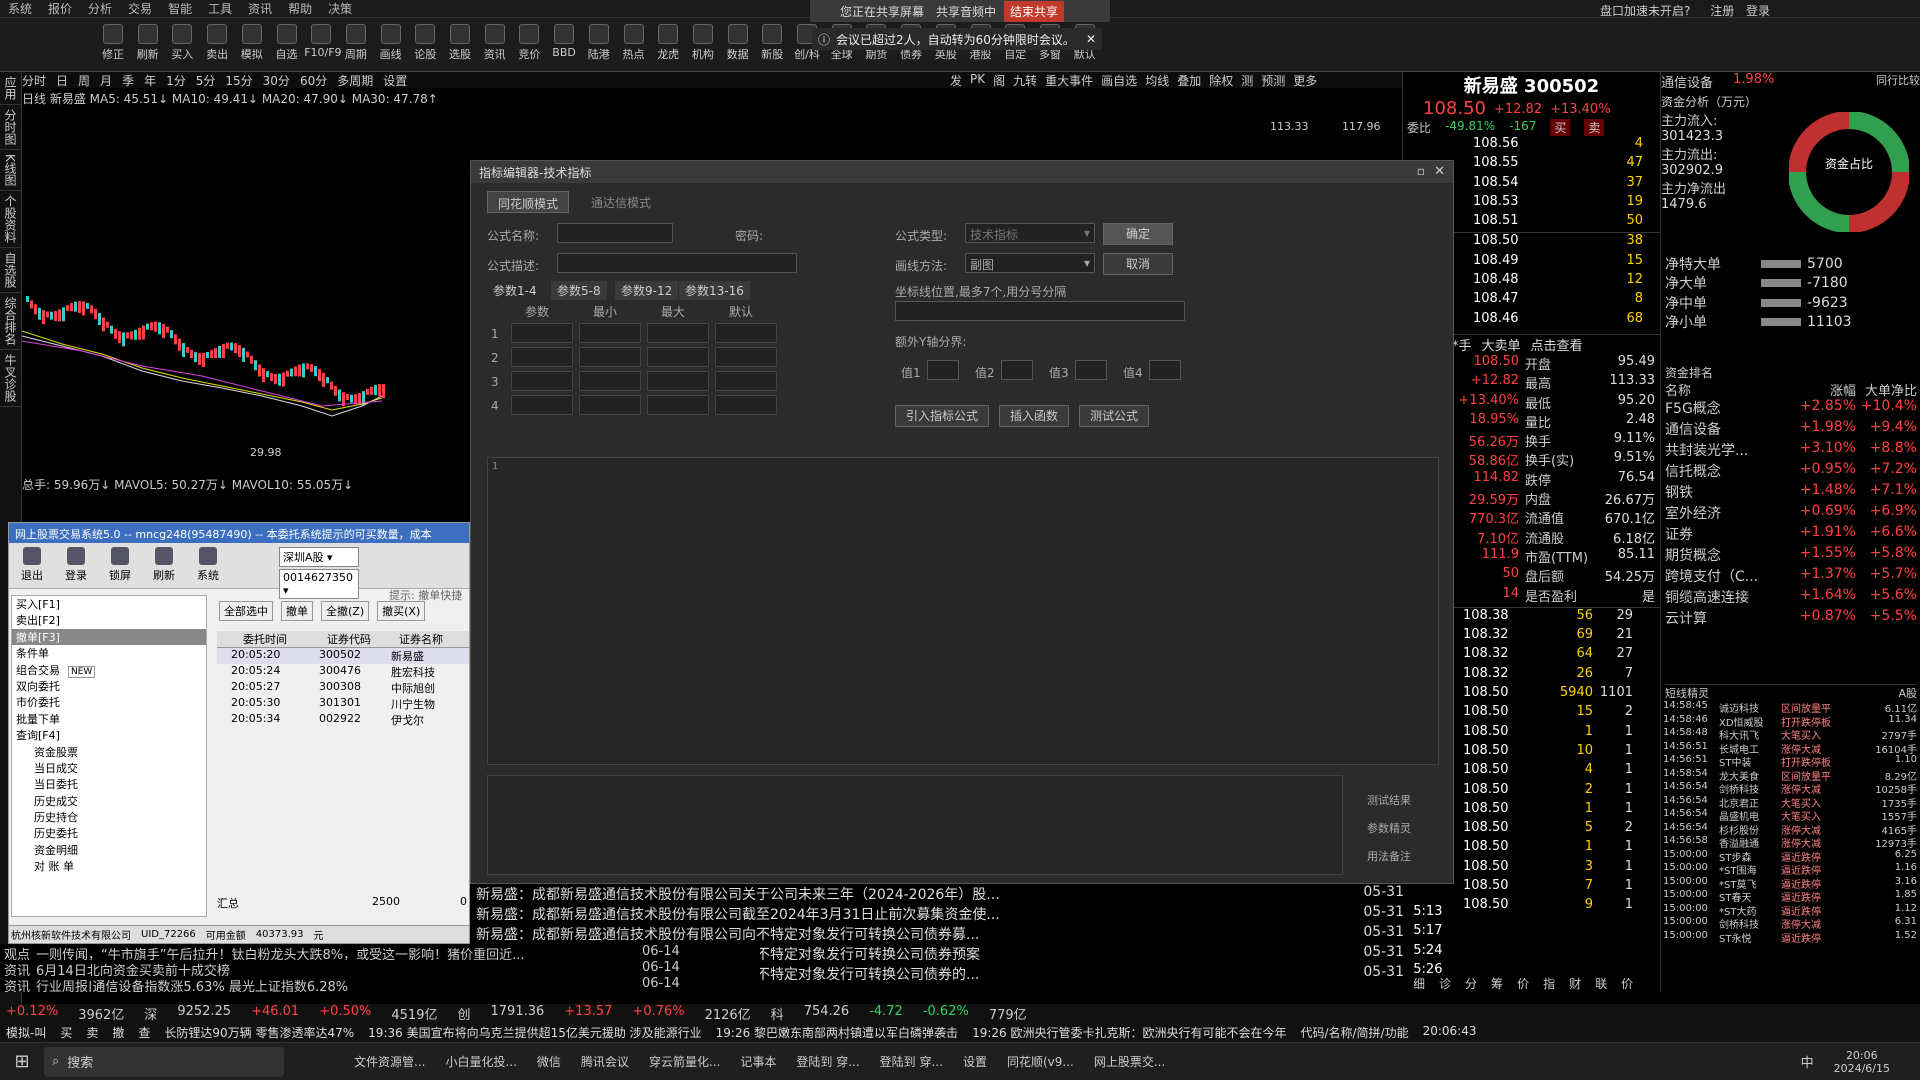 Image resolution: width=1920 pixels, height=1080 pixels. I want to click on chart-tool: 除权, so click(1221, 80).